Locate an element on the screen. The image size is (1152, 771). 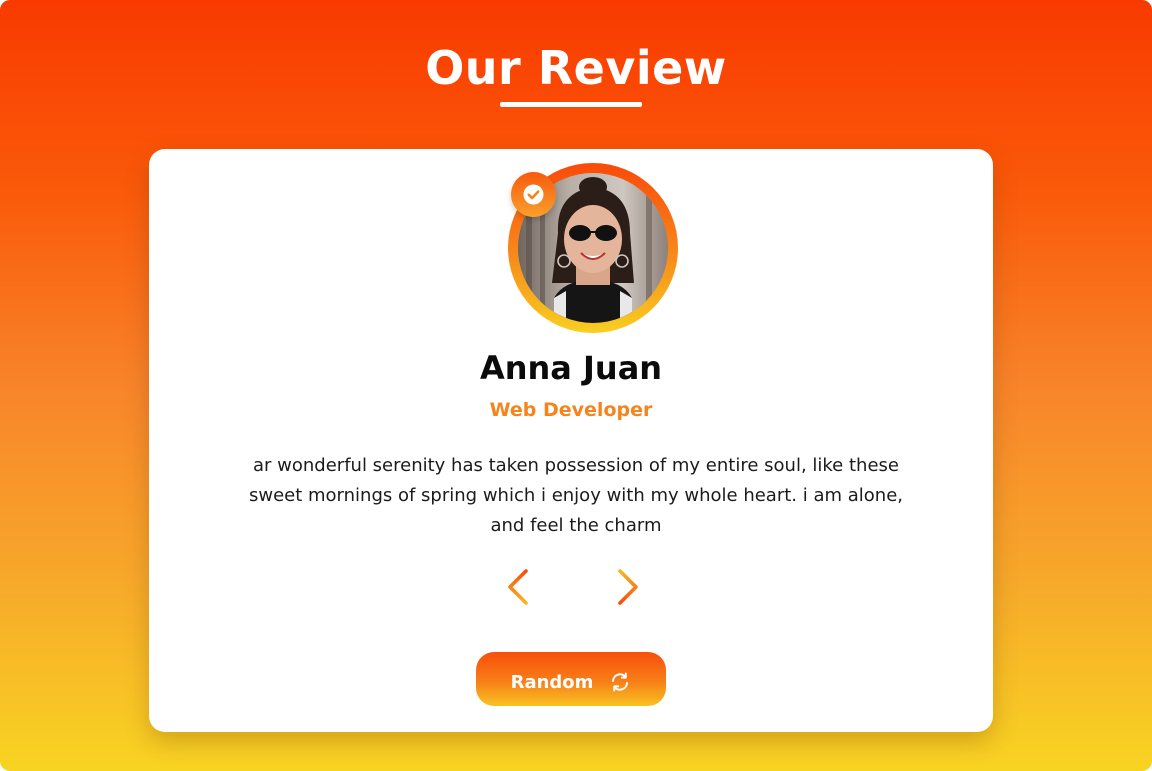
chevron-left-icon is located at coordinates (518, 587).